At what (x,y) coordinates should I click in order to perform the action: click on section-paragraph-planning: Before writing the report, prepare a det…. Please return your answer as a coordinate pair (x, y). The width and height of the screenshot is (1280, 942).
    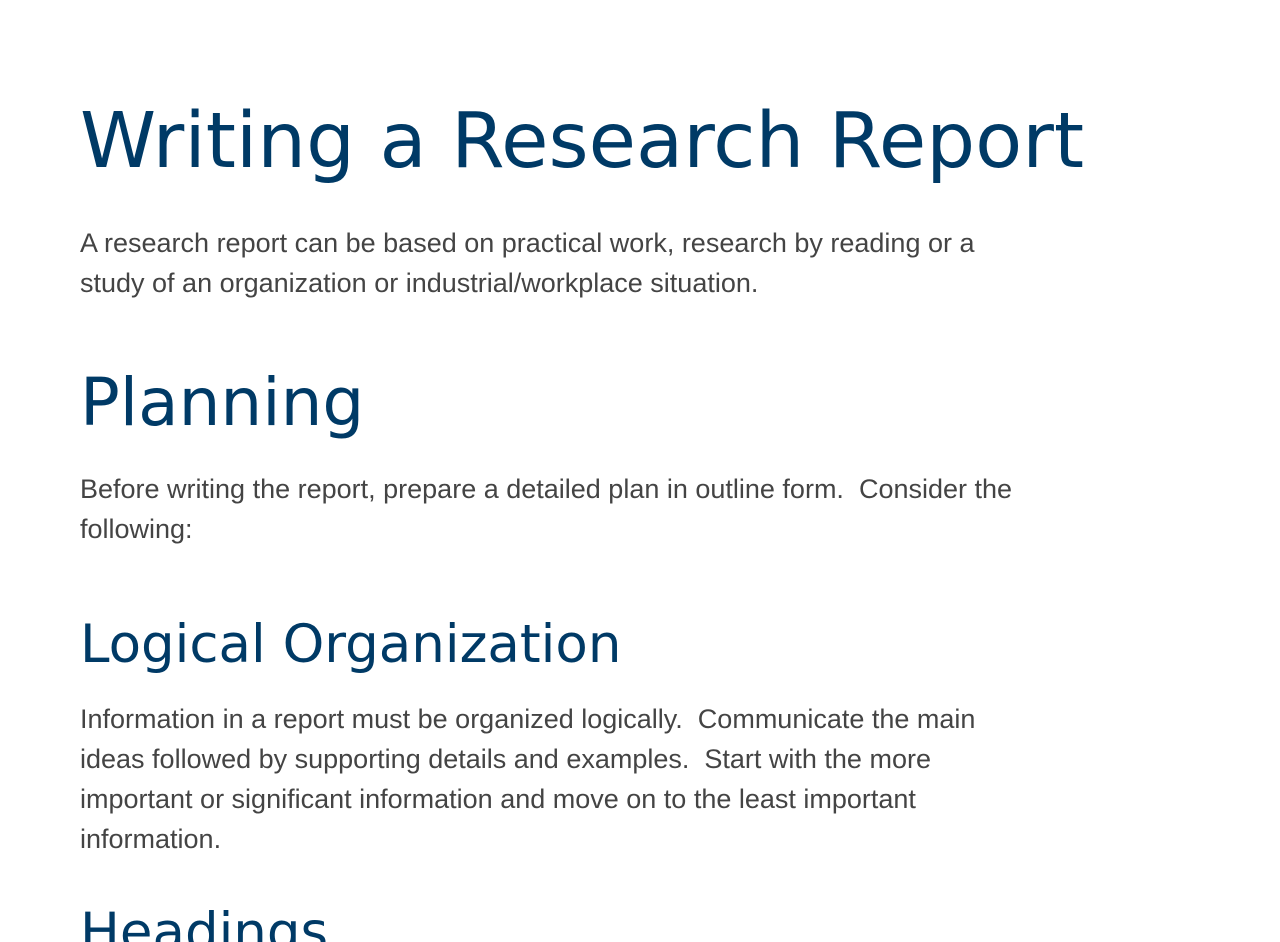
    Looking at the image, I should click on (546, 509).